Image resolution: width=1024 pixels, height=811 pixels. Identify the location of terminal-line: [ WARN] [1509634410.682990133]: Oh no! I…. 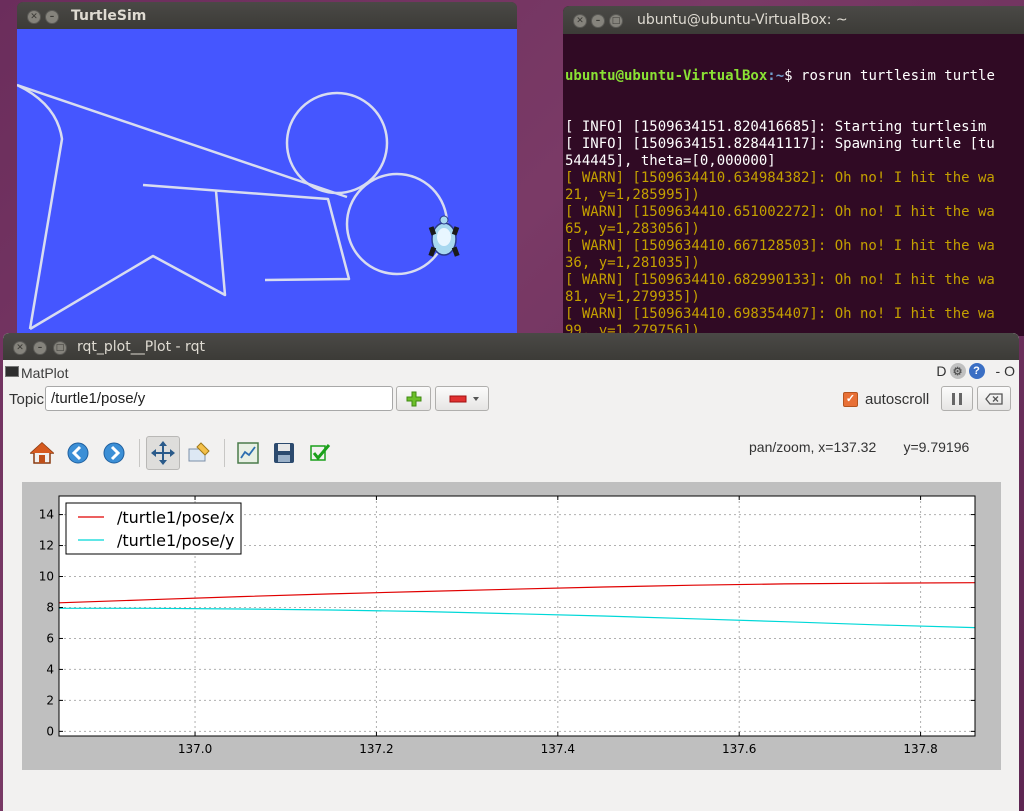
(780, 280).